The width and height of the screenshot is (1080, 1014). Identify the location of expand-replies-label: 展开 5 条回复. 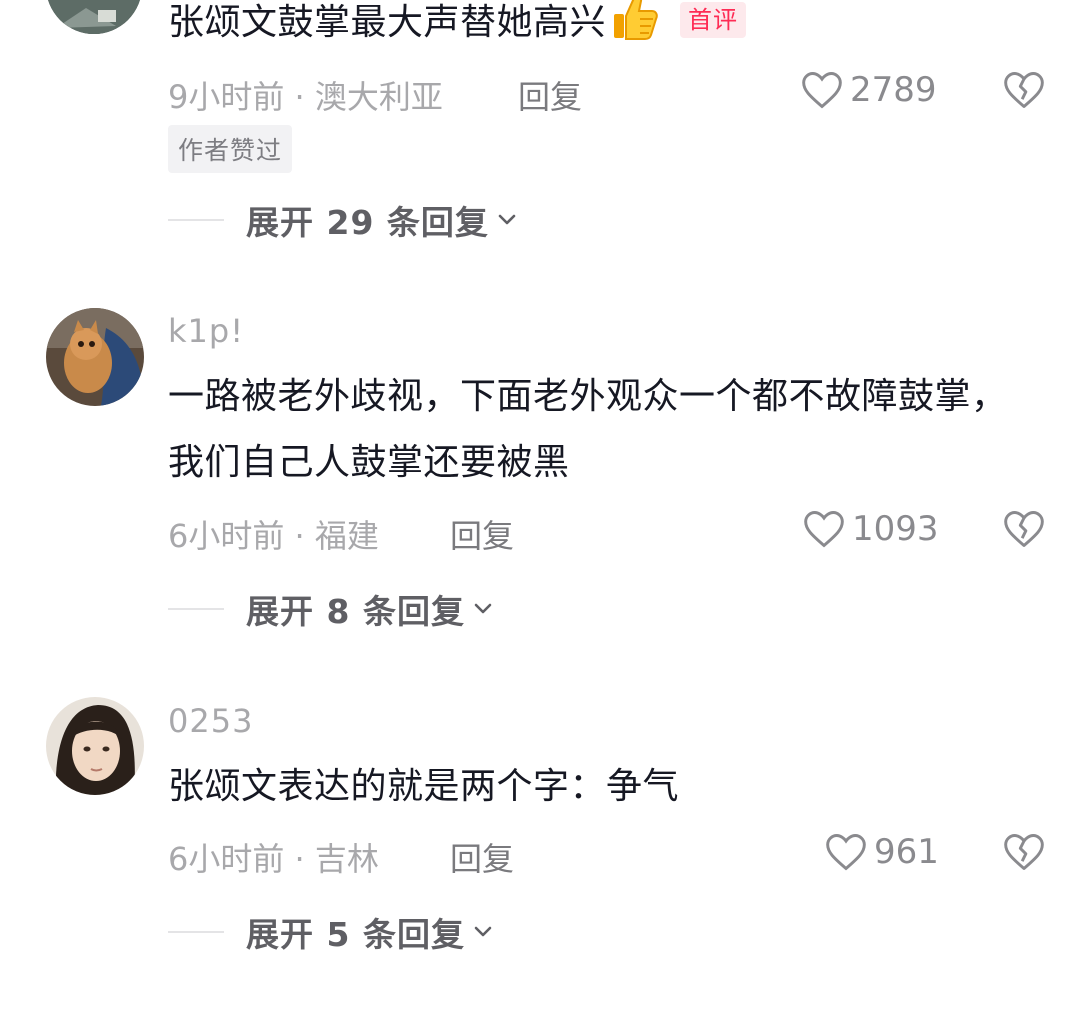
(355, 934).